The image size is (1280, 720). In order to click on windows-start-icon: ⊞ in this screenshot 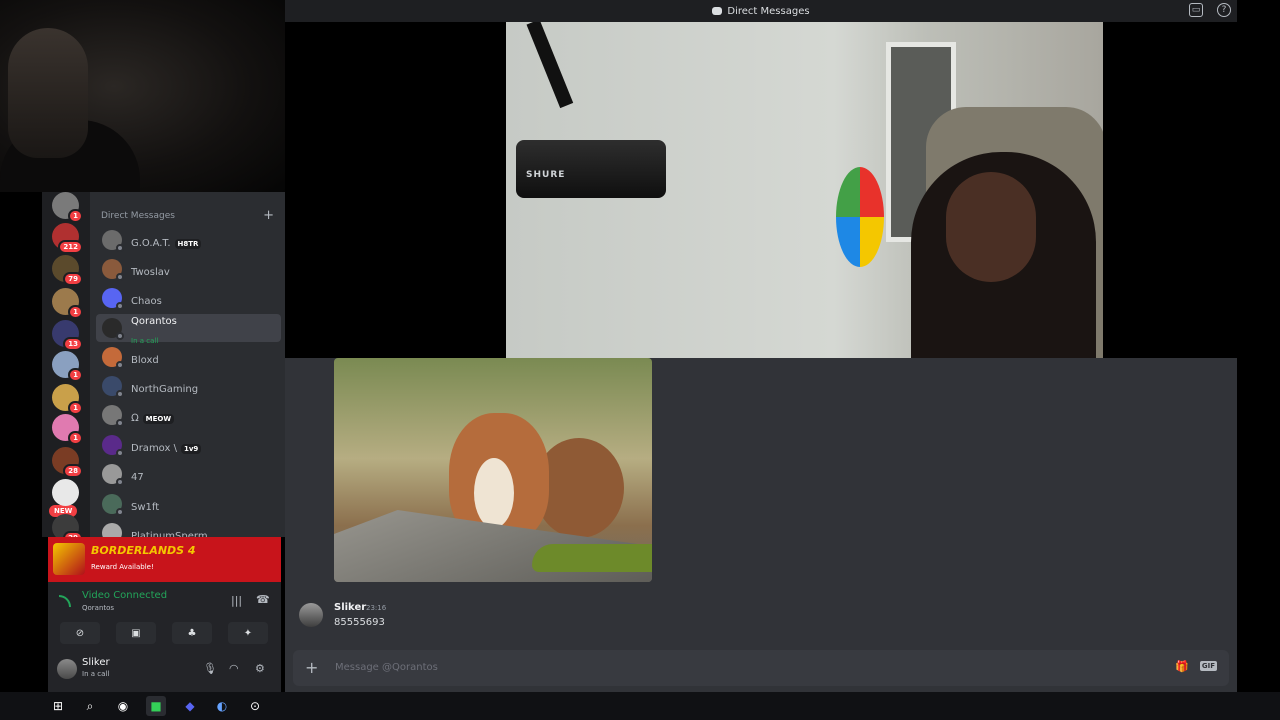, I will do `click(58, 706)`.